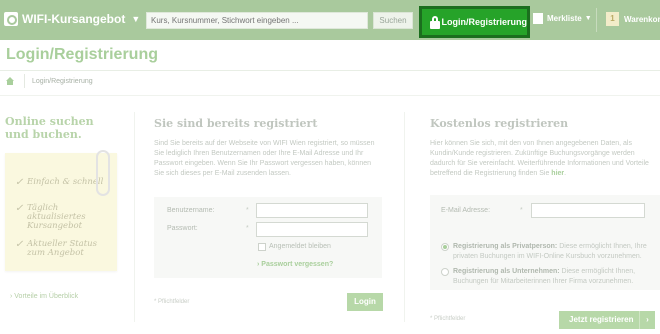 Image resolution: width=660 pixels, height=334 pixels. Describe the element at coordinates (312, 210) in the screenshot. I see `username-field` at that location.